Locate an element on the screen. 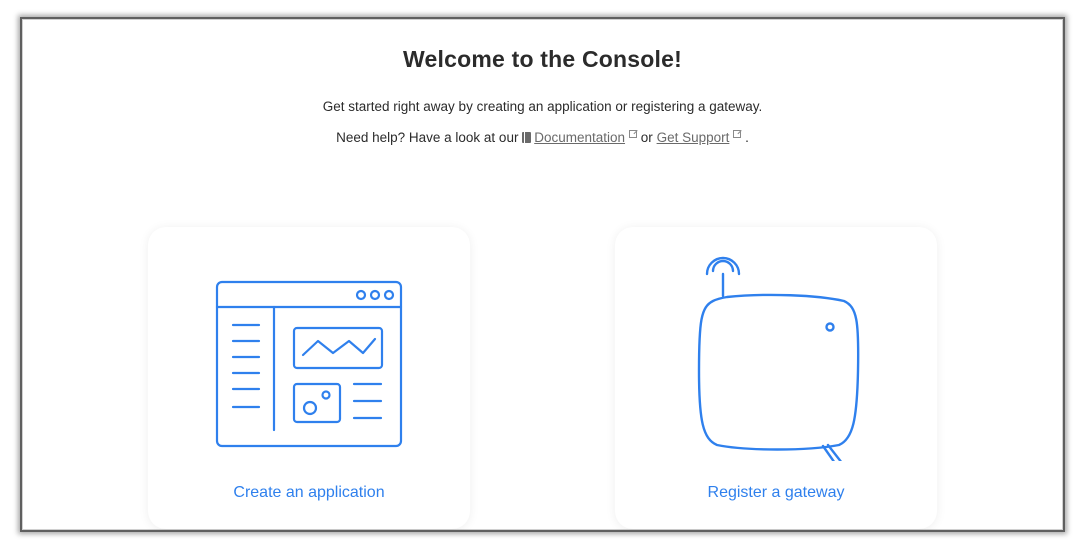 This screenshot has width=1089, height=552. help-suffix: . is located at coordinates (747, 137).